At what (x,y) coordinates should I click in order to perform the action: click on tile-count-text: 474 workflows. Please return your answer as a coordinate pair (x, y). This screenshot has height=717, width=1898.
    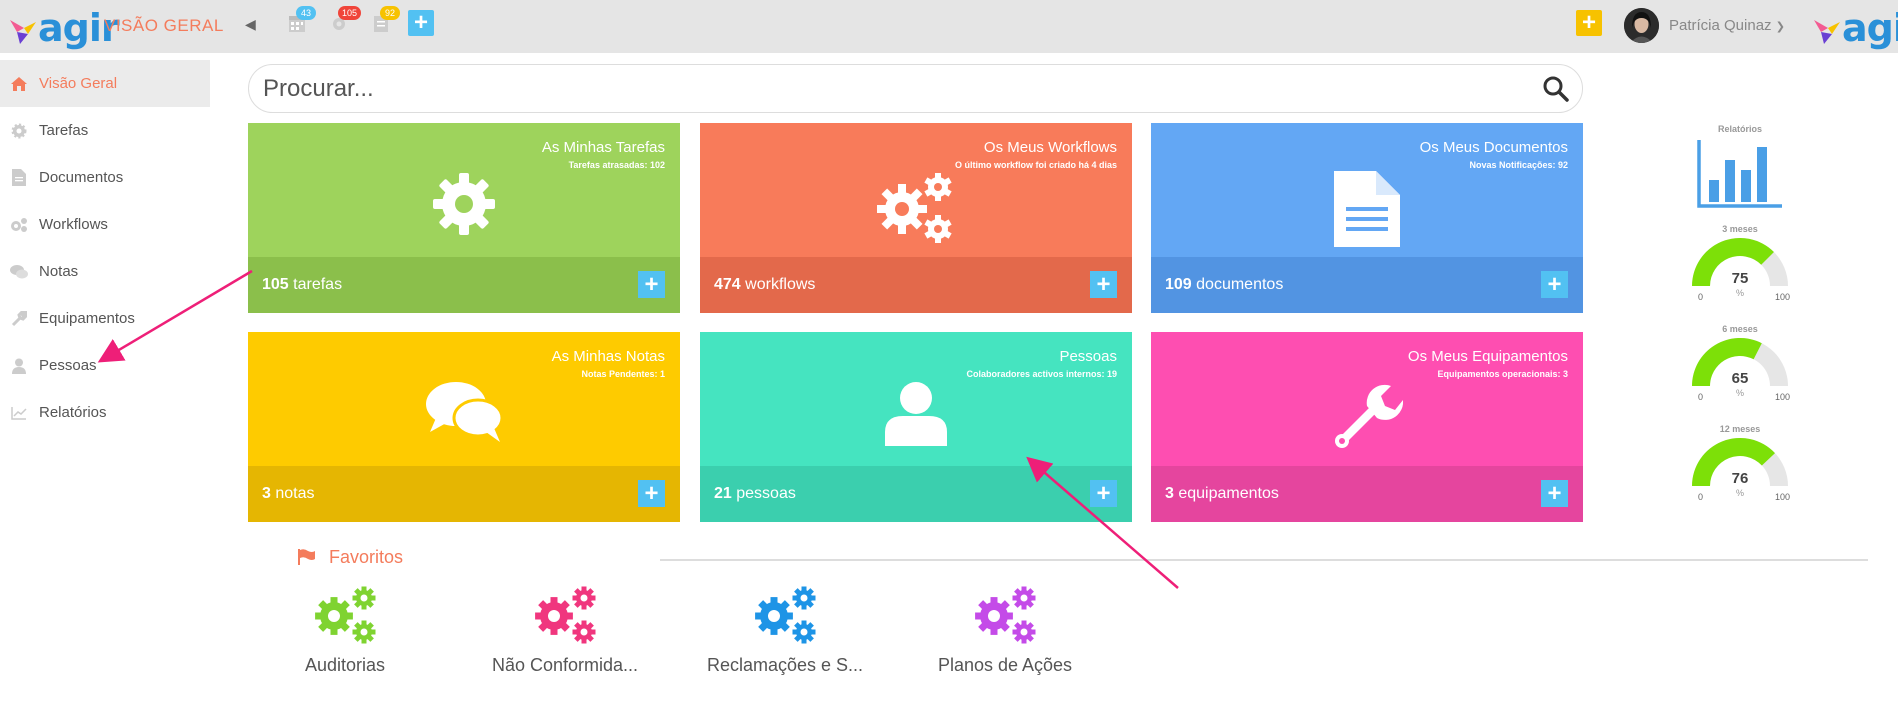
    Looking at the image, I should click on (764, 285).